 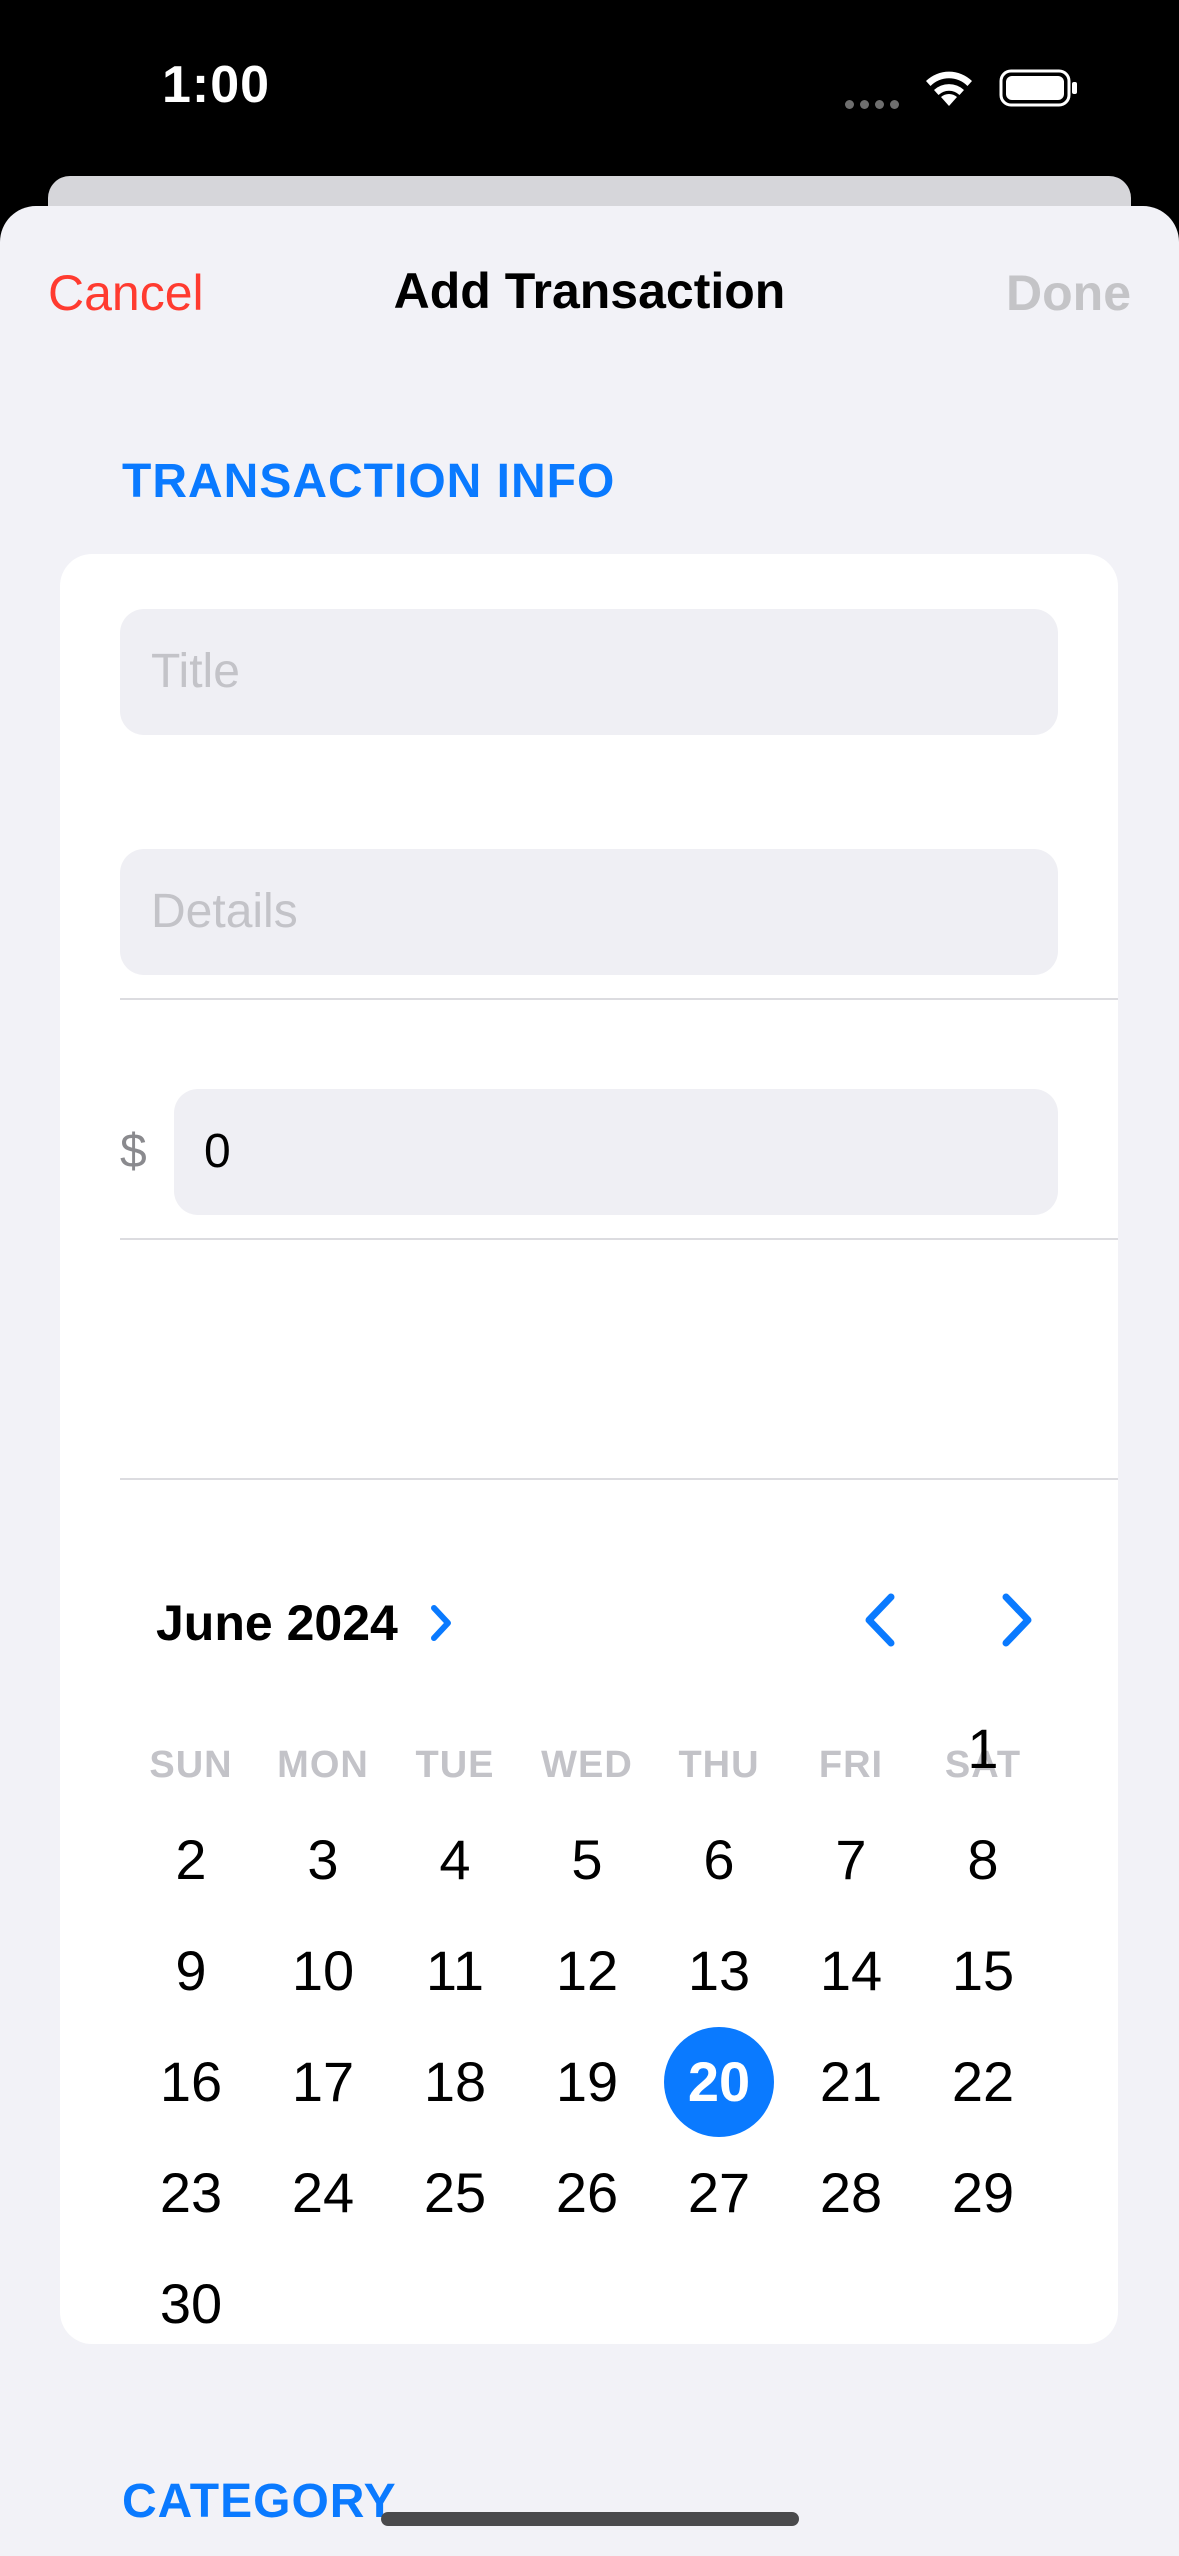 I want to click on calendar-day: 17, so click(x=323, y=2082).